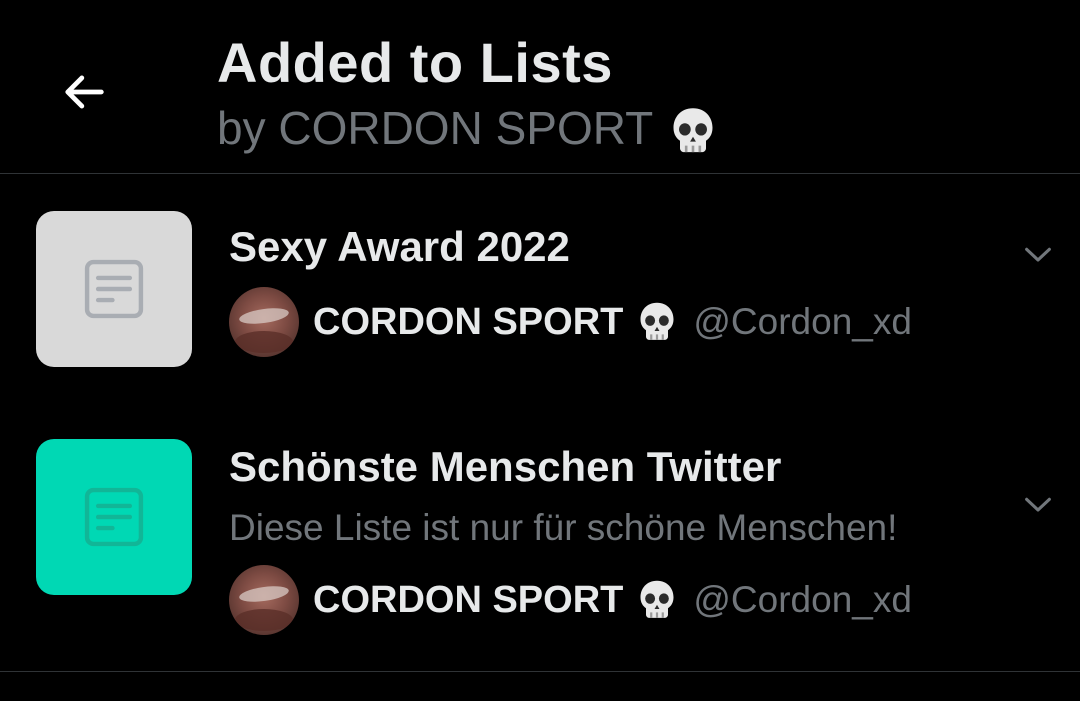  I want to click on page-title: Added to Lists, so click(415, 62).